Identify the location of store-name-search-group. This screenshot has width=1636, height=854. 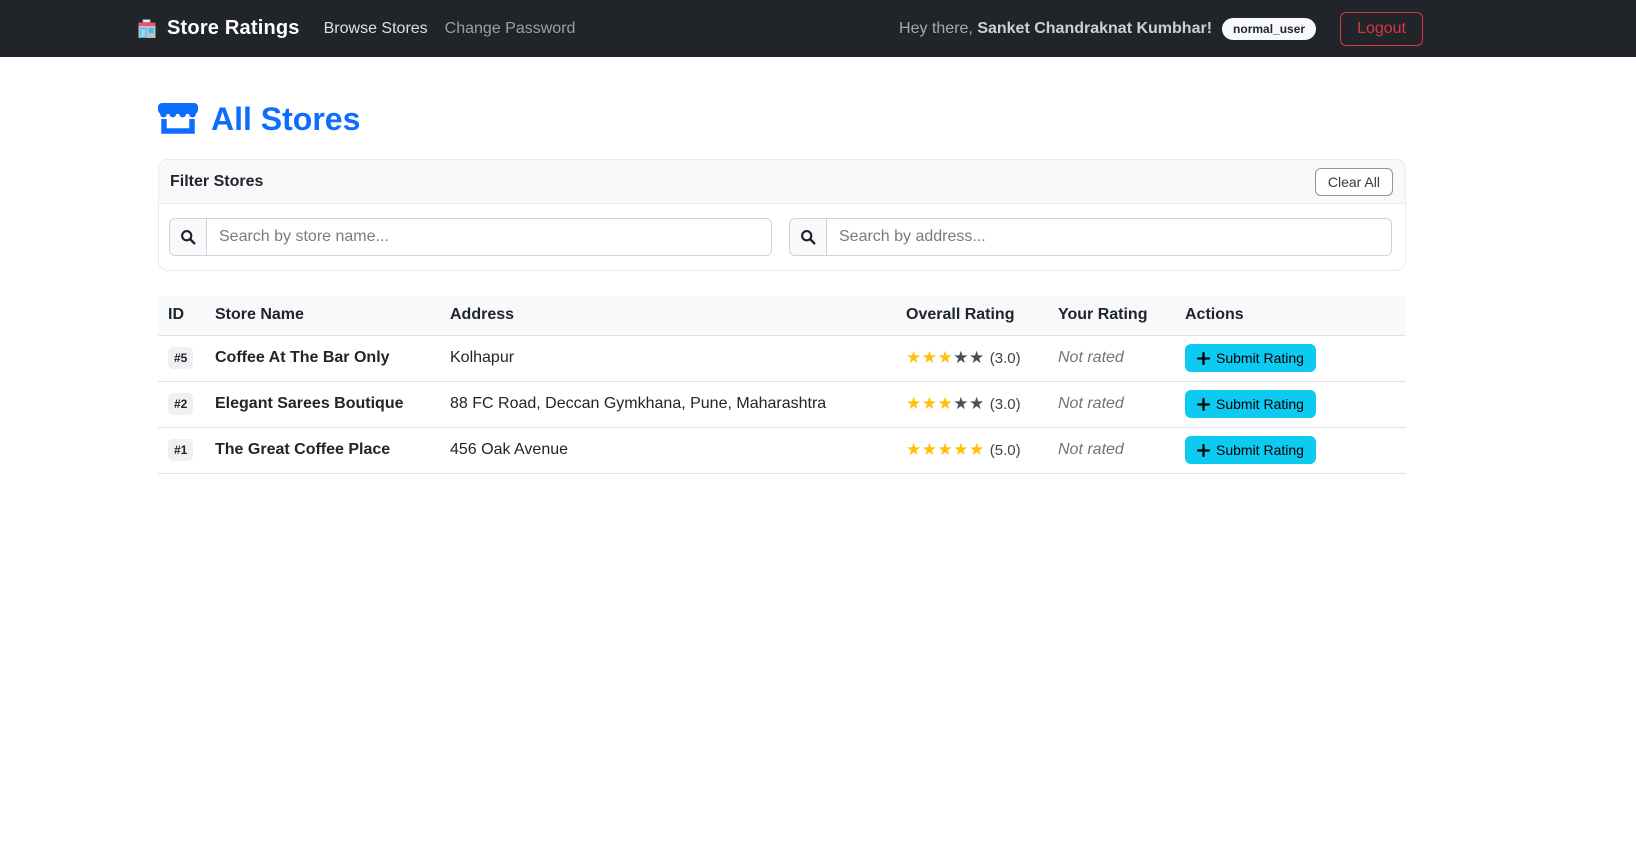
(470, 237).